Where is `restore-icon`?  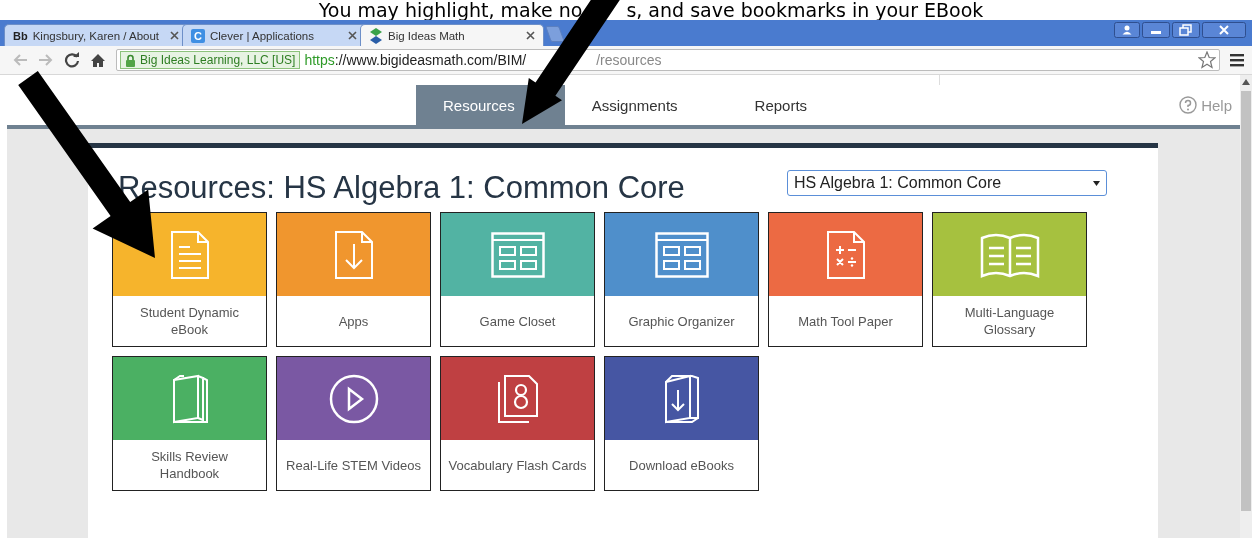 restore-icon is located at coordinates (1186, 30).